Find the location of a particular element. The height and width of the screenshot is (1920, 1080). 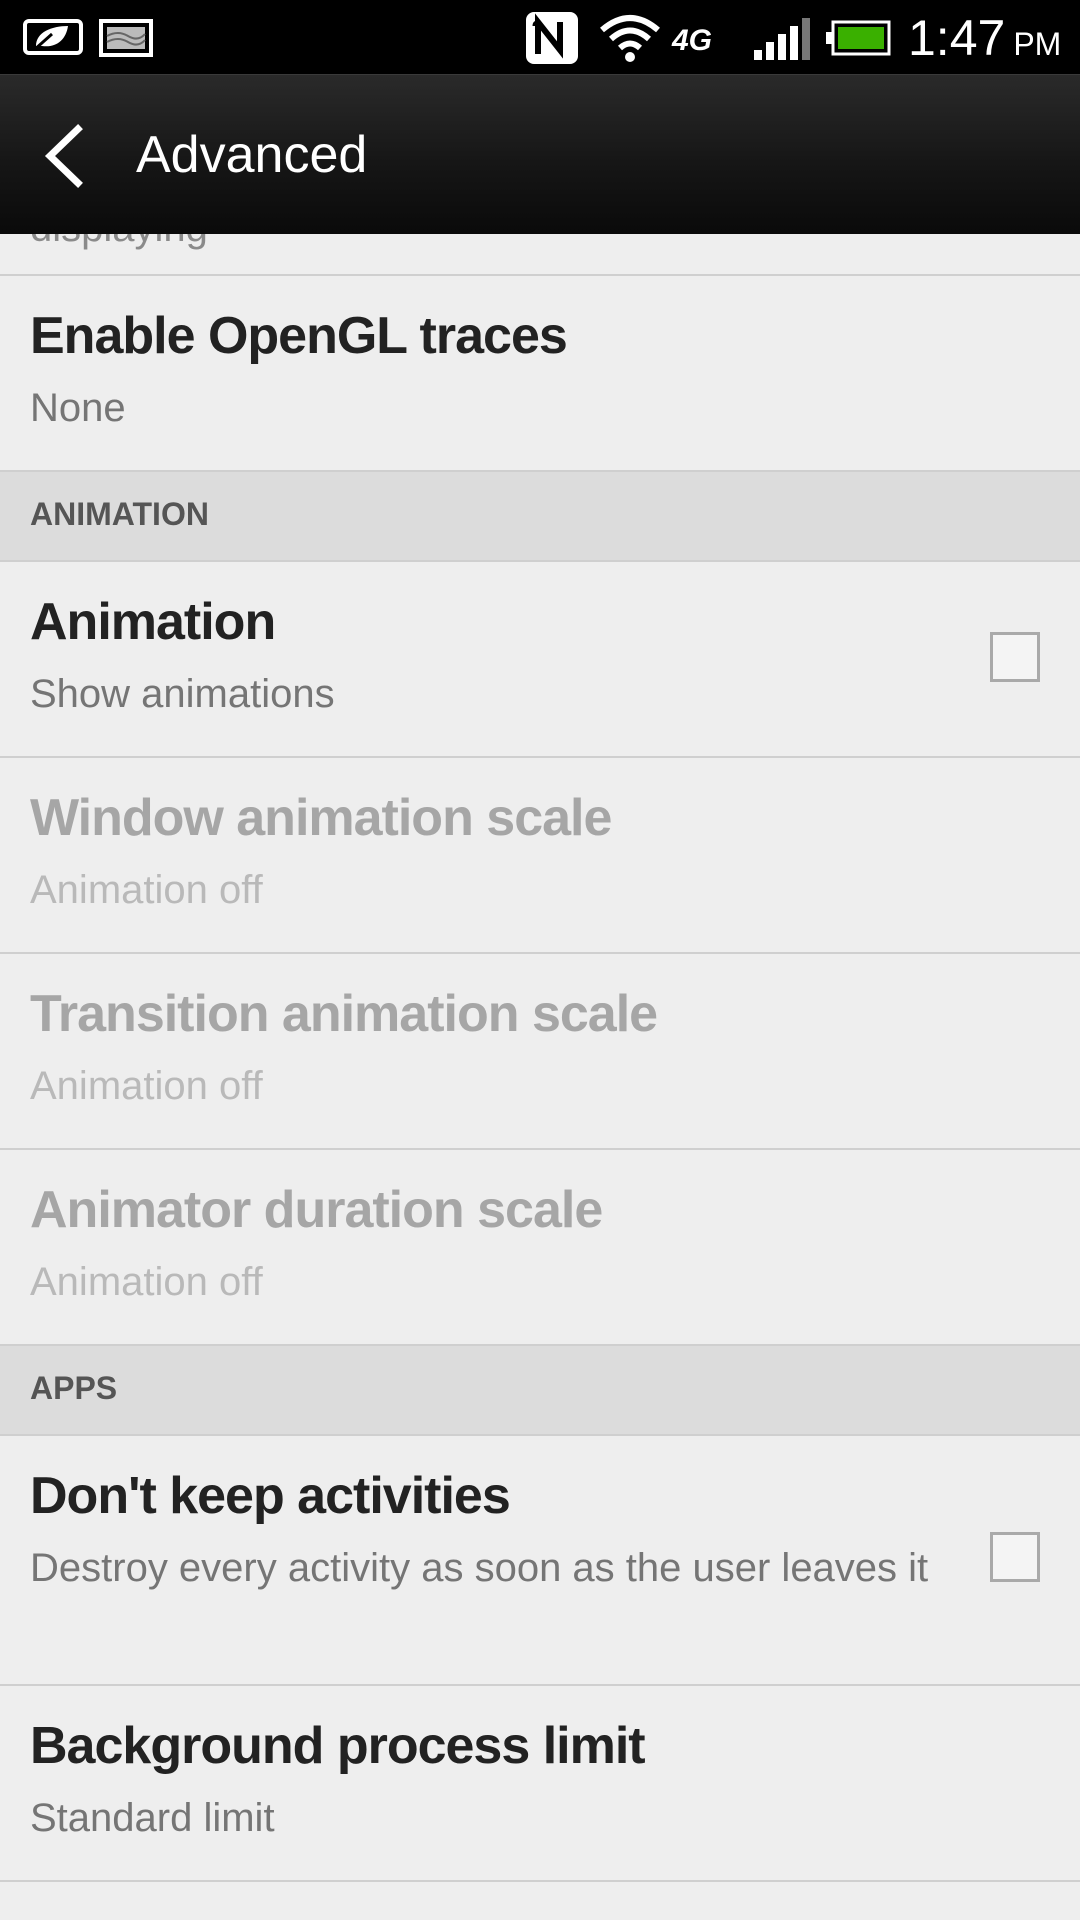

action-bar: Advanced is located at coordinates (540, 154).